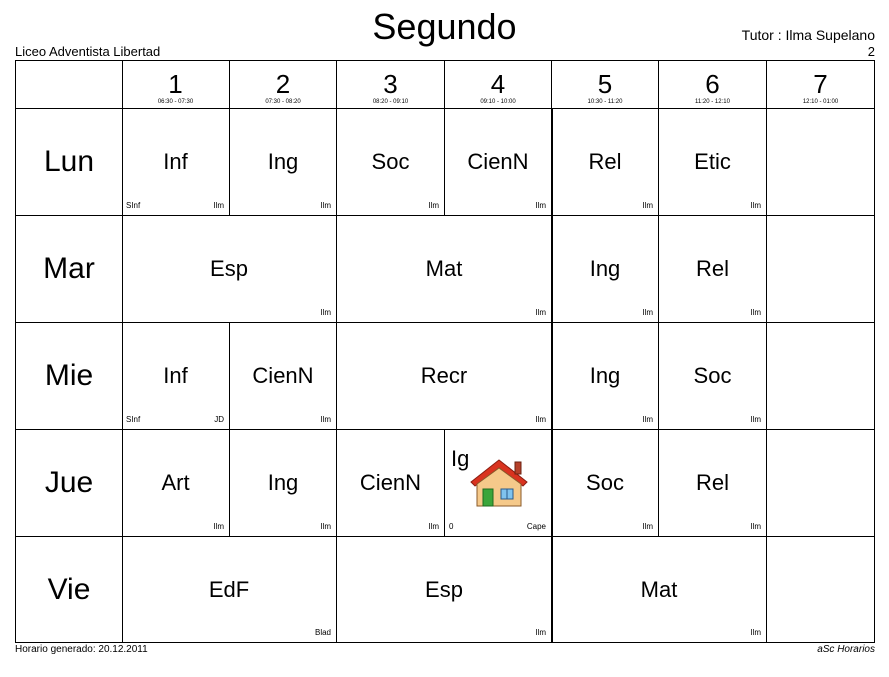 The height and width of the screenshot is (677, 889). I want to click on period-header-1: 1 06:30 - 07:30, so click(176, 84).